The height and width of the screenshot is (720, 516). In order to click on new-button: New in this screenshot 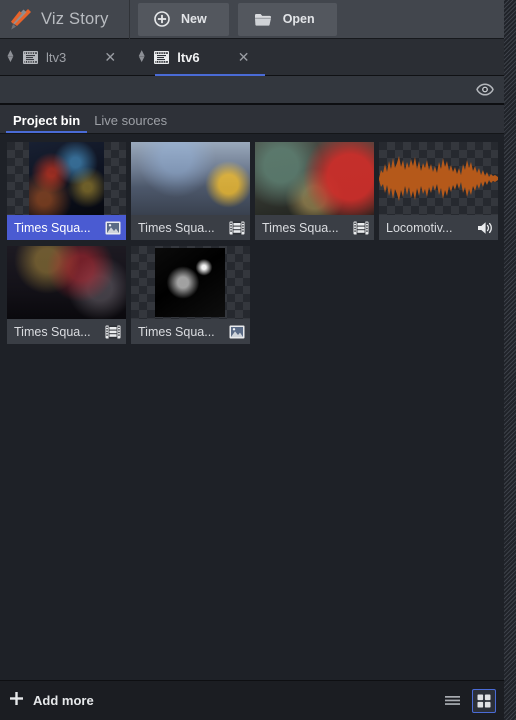, I will do `click(183, 19)`.